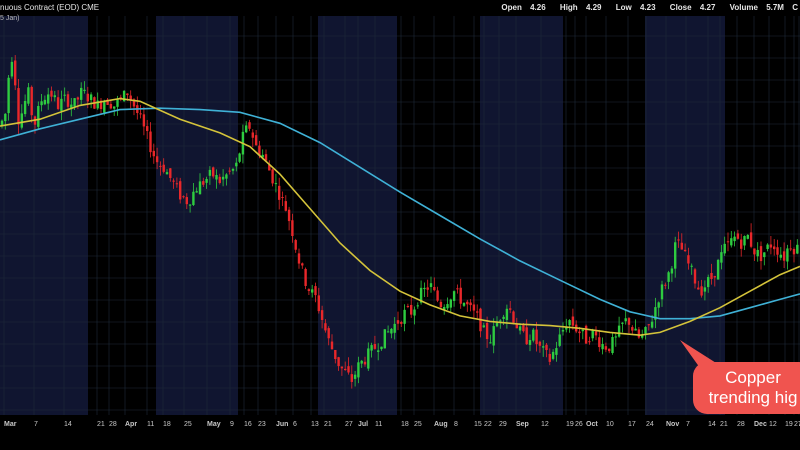 The image size is (800, 450). Describe the element at coordinates (503, 424) in the screenshot. I see `x-tick-label: 29` at that location.